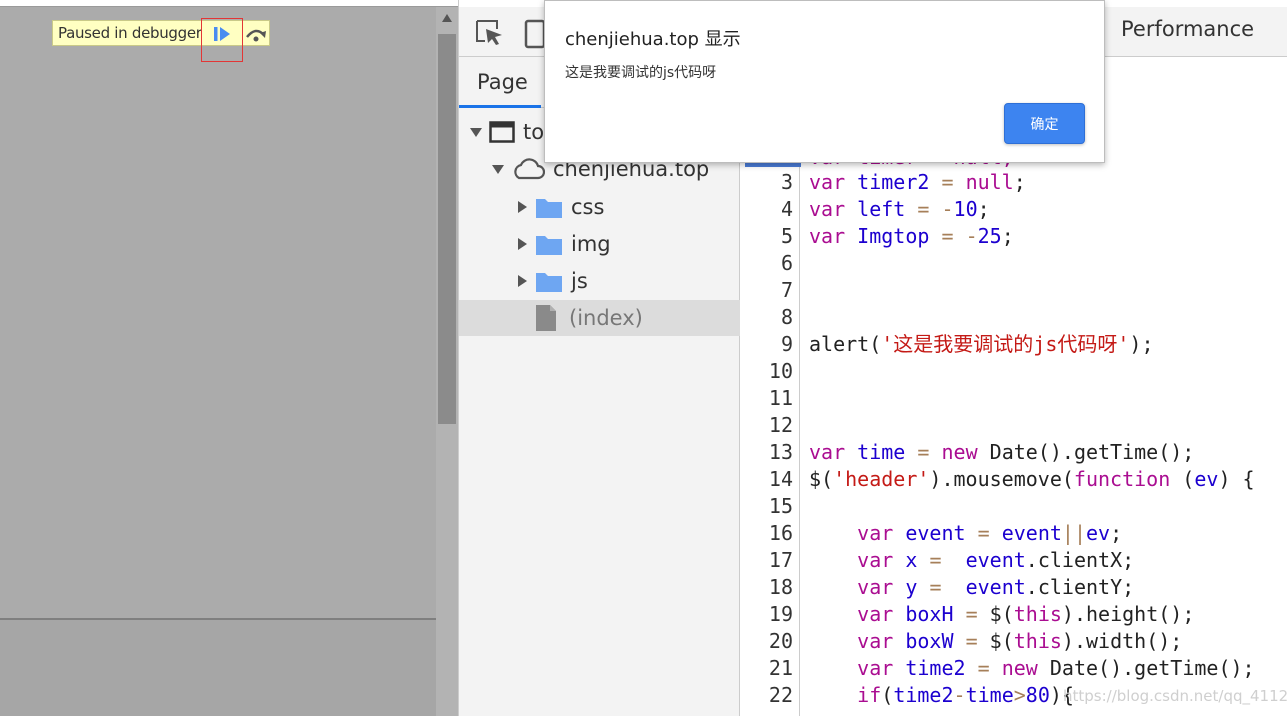 This screenshot has width=1287, height=716. I want to click on alert-dialog: chenjiehua.top 显示 这是我要调试的js代码呀 确定, so click(824, 81).